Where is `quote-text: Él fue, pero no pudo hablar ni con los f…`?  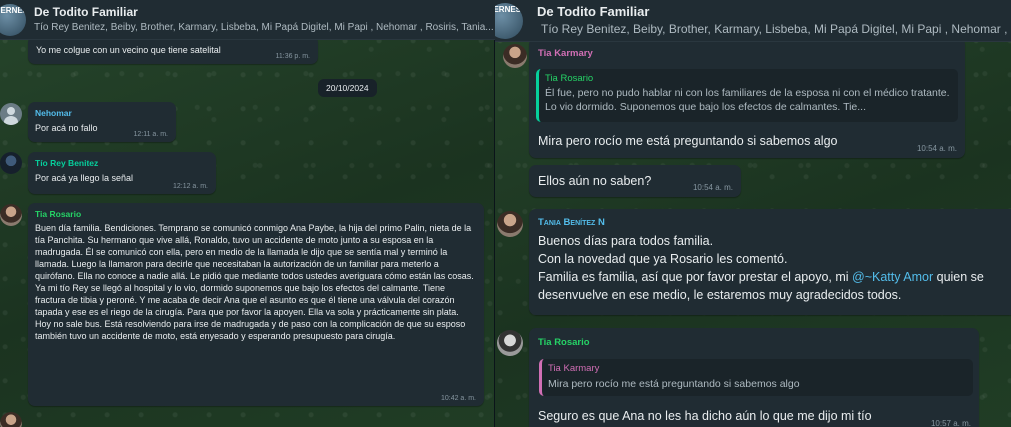 quote-text: Él fue, pero no pudo hablar ni con los f… is located at coordinates (747, 100).